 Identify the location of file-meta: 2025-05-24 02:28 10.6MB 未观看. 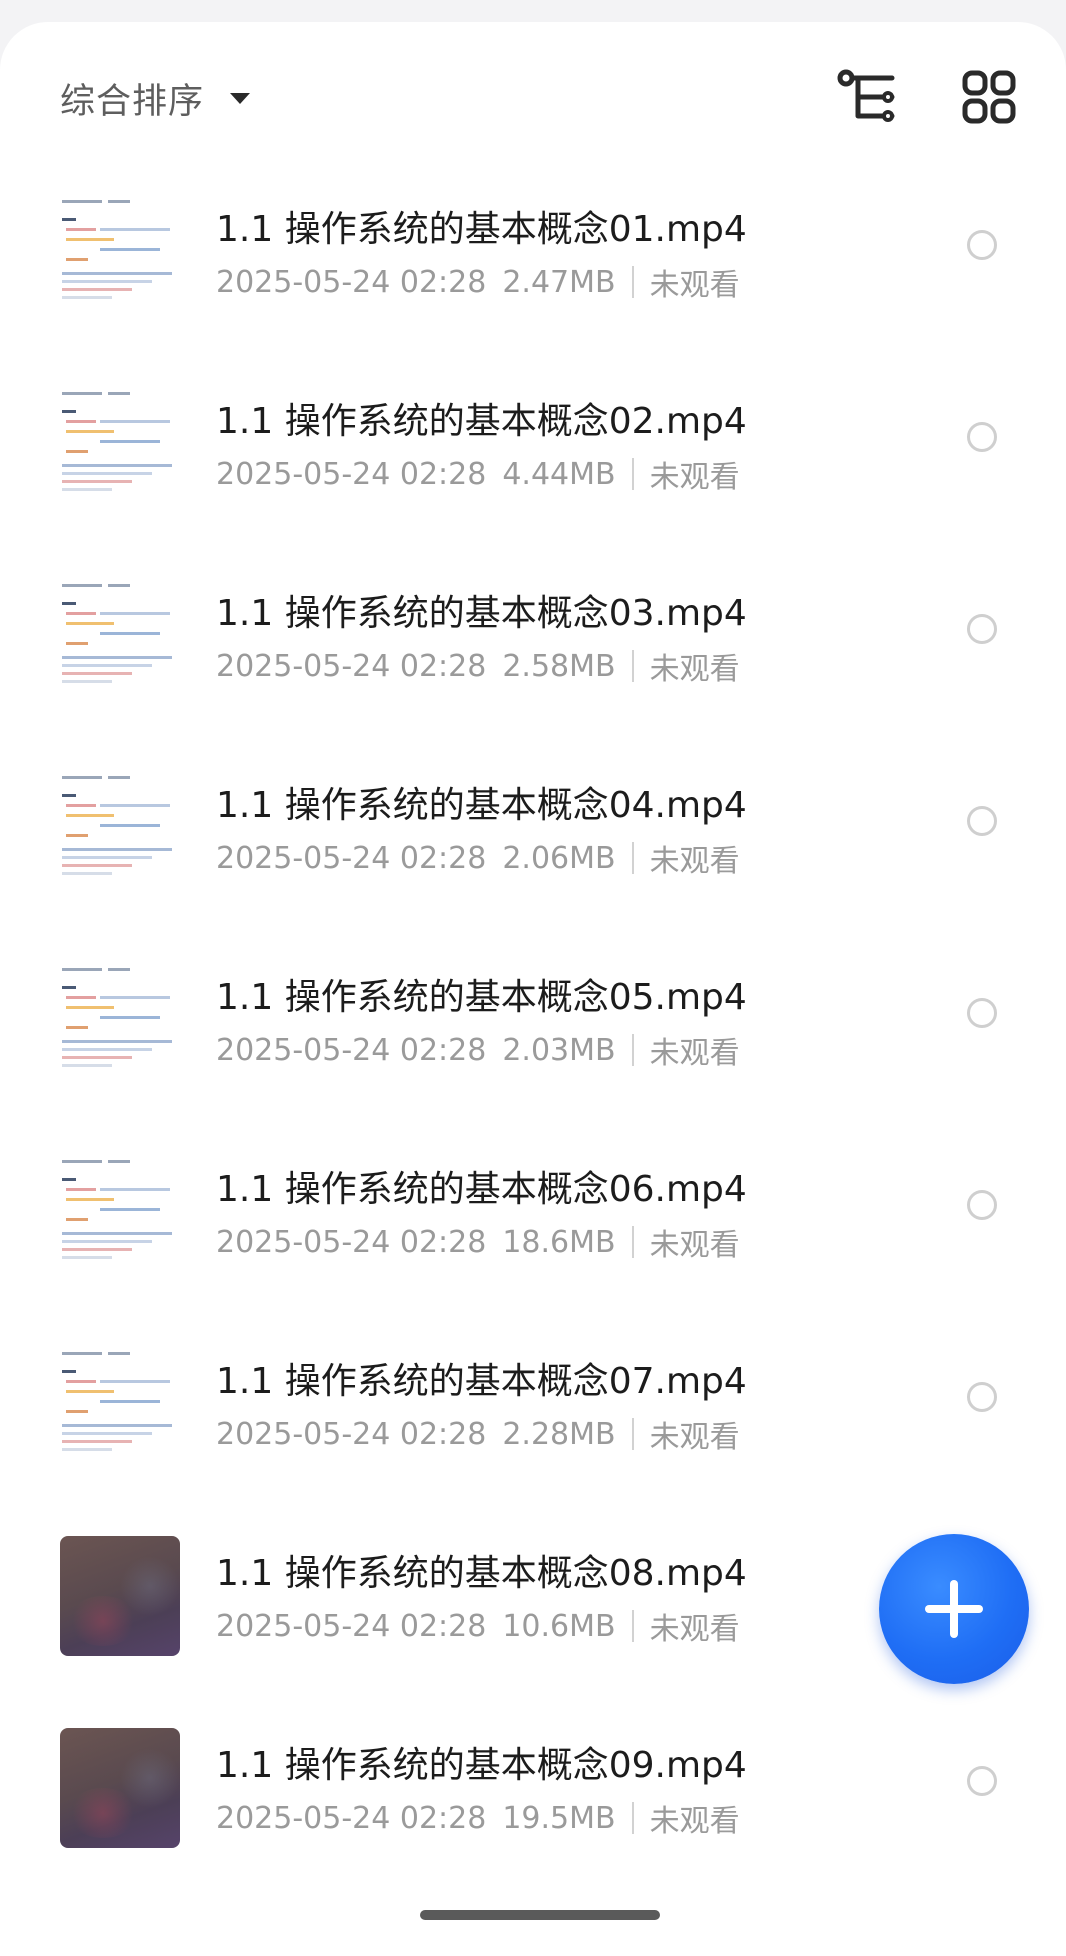
(478, 1626).